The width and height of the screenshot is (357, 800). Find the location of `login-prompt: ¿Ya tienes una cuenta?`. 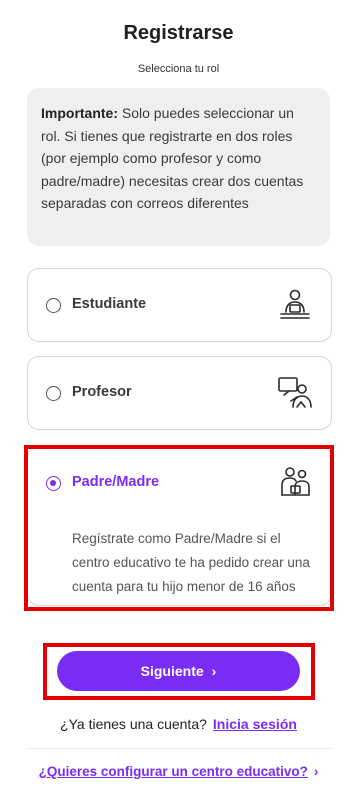

login-prompt: ¿Ya tienes una cuenta? is located at coordinates (133, 724).